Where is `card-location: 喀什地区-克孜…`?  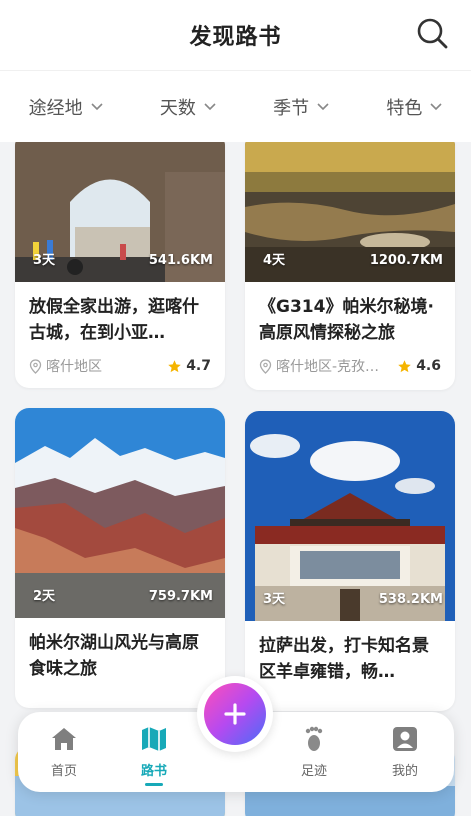
card-location: 喀什地区-克孜… is located at coordinates (319, 366).